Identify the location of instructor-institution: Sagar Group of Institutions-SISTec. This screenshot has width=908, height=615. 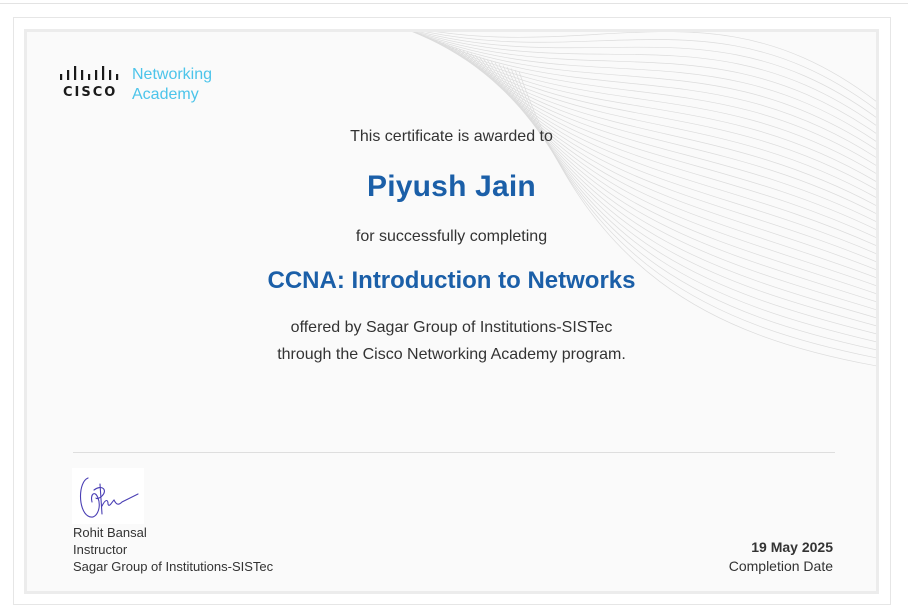
(173, 566).